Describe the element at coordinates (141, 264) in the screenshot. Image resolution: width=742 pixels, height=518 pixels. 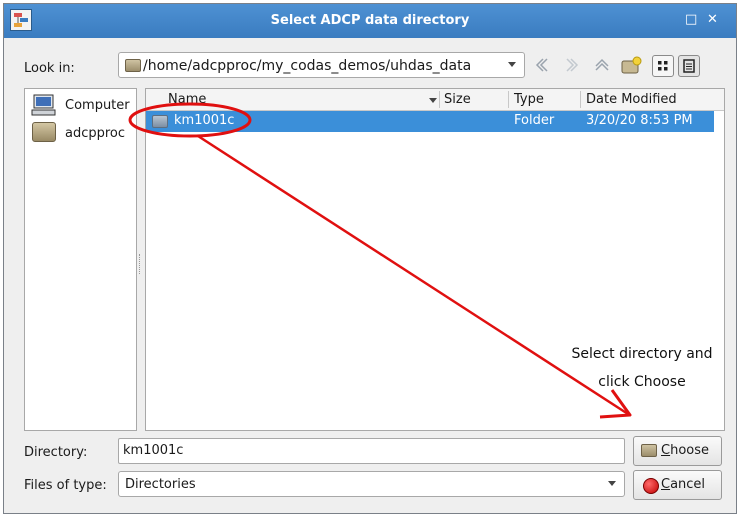
I see `splitter-handle` at that location.